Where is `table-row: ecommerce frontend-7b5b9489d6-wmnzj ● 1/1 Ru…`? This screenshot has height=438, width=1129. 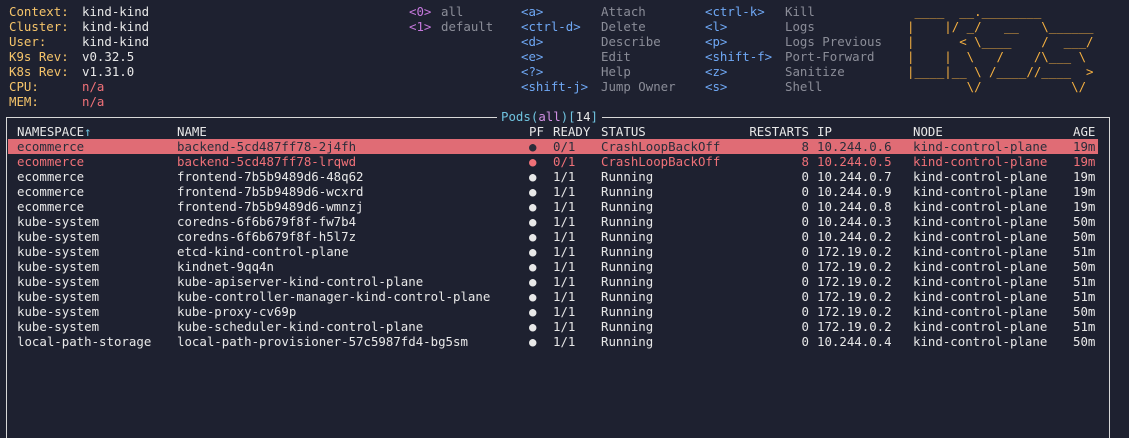 table-row: ecommerce frontend-7b5b9489d6-wmnzj ● 1/1 Ru… is located at coordinates (553, 206).